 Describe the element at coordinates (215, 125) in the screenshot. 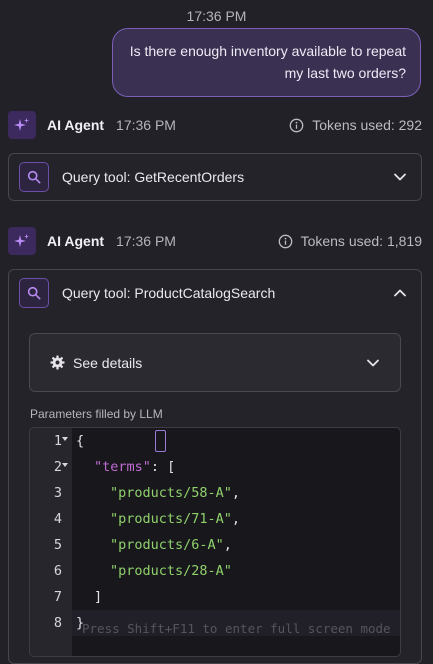

I see `agent-header: AI Agent 17:36 PM Tokens used: 292` at that location.